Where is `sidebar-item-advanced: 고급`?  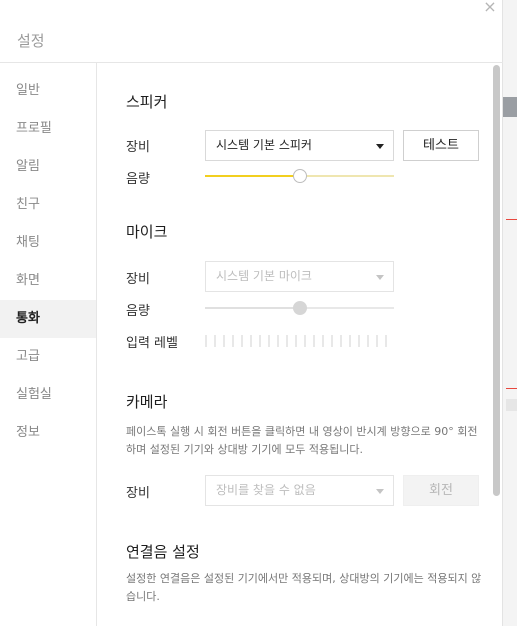 sidebar-item-advanced: 고급 is located at coordinates (48, 357).